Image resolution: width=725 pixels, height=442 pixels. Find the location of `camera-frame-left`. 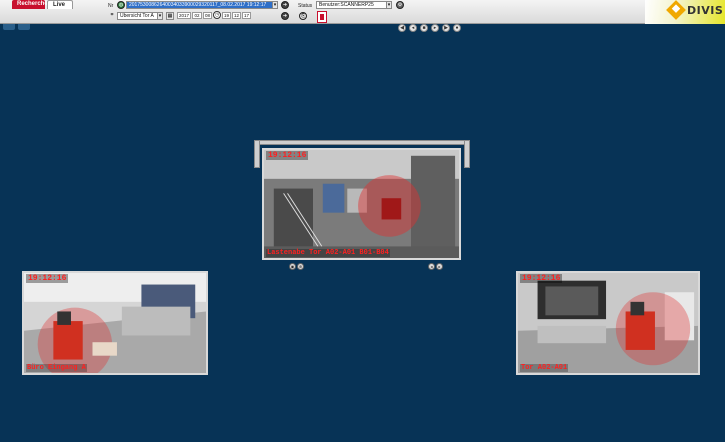

camera-frame-left is located at coordinates (257, 154).